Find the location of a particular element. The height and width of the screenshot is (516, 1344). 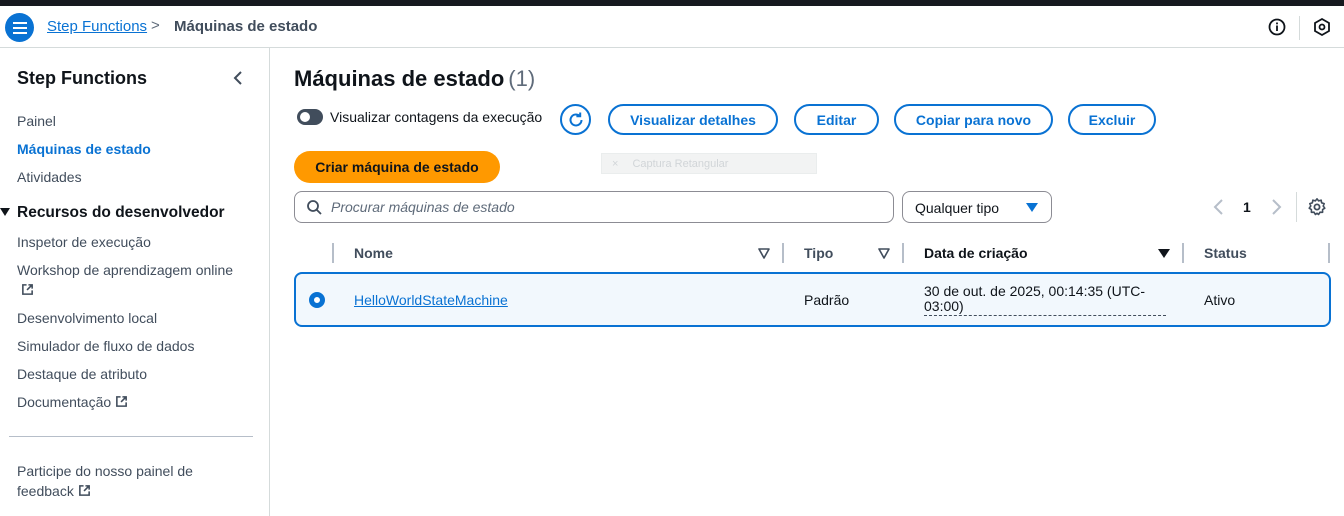

sidebar-feedback-line1: Participe do nosso painel de is located at coordinates (105, 471).